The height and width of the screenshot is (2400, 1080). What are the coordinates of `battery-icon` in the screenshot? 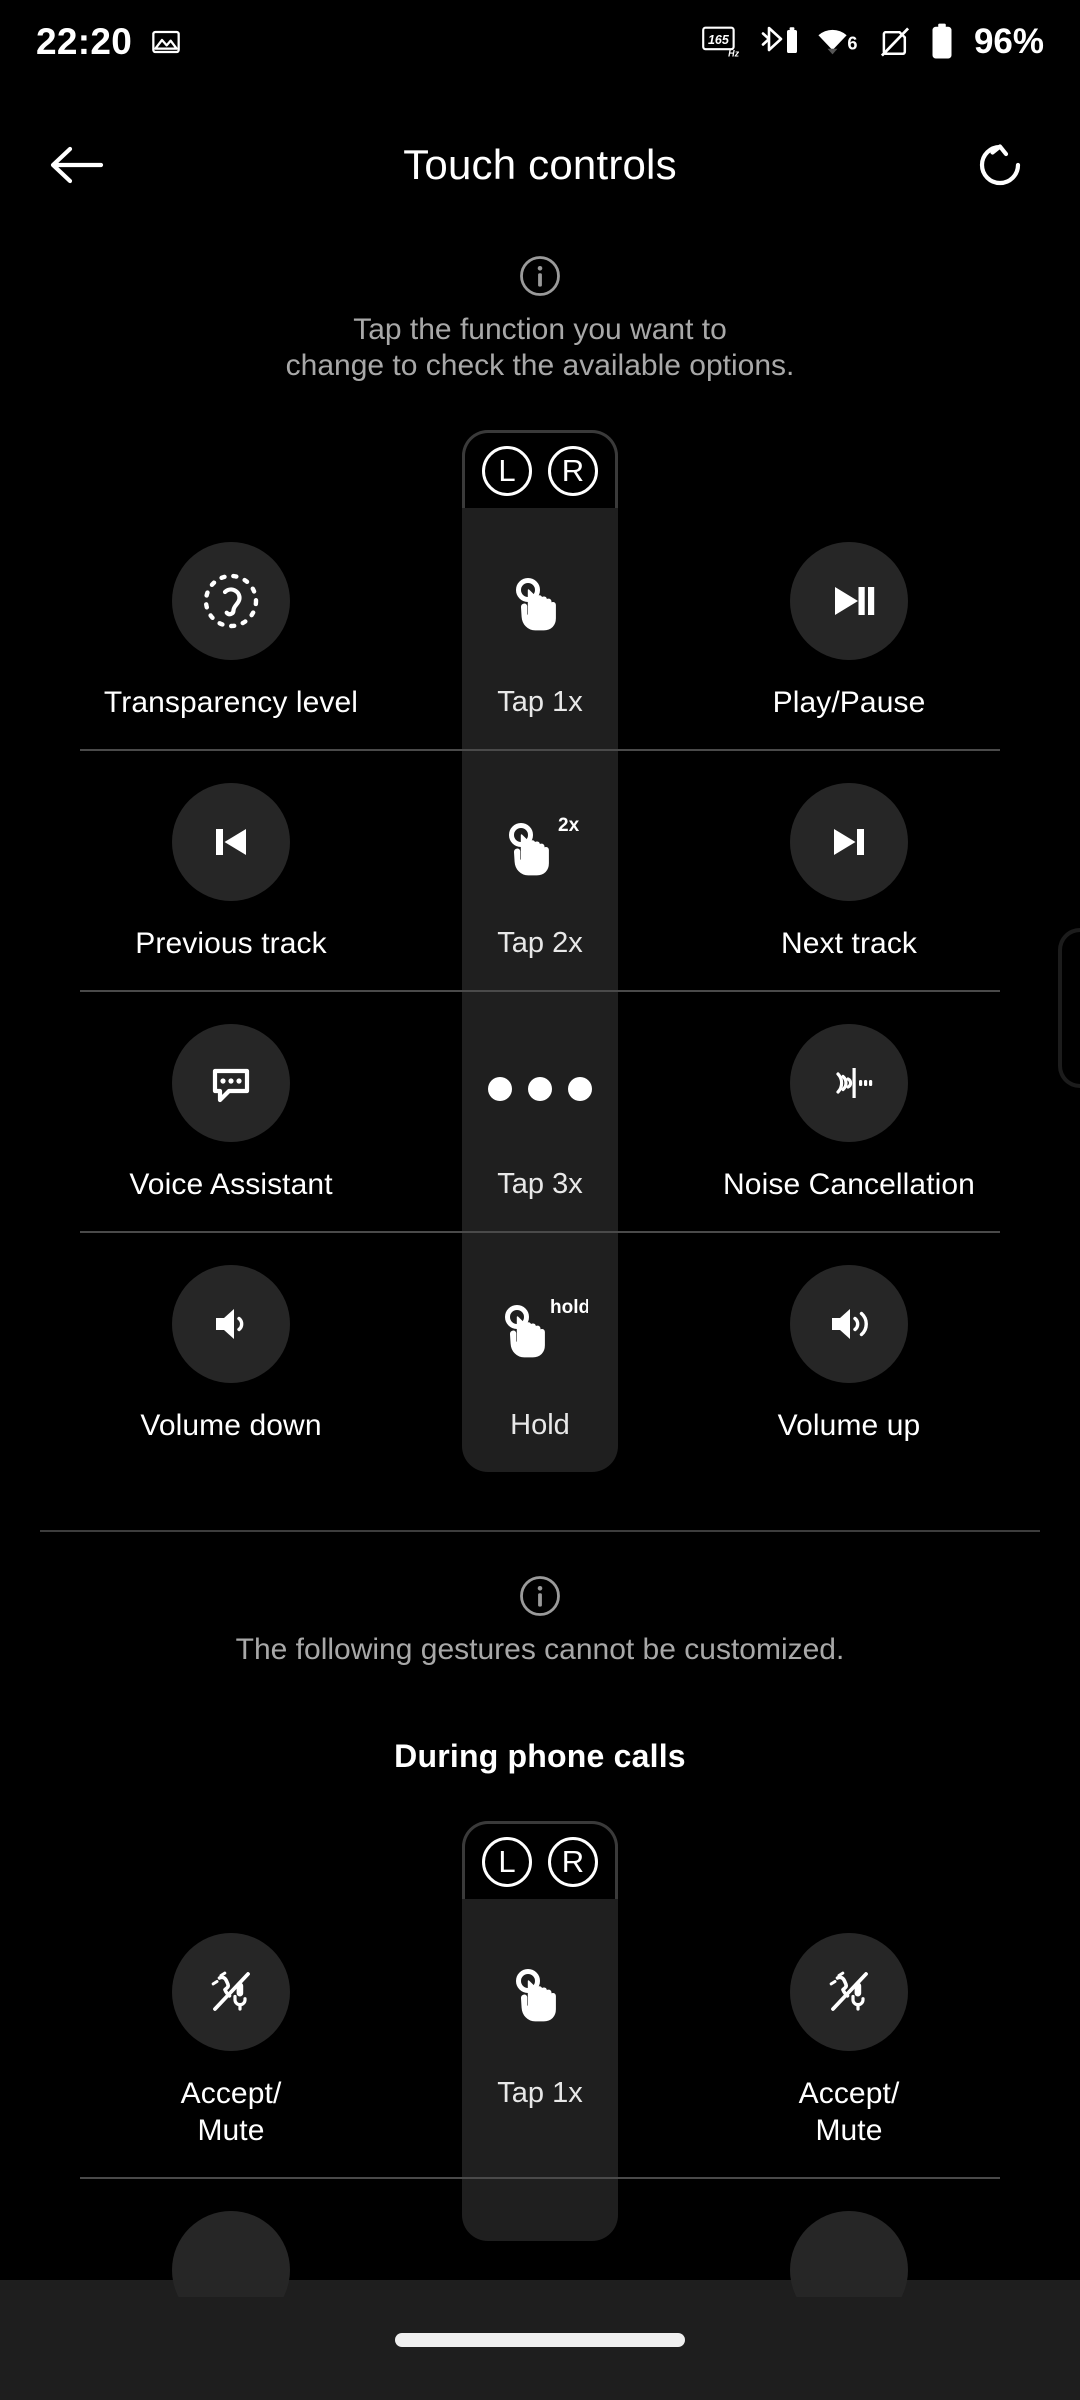 It's located at (942, 42).